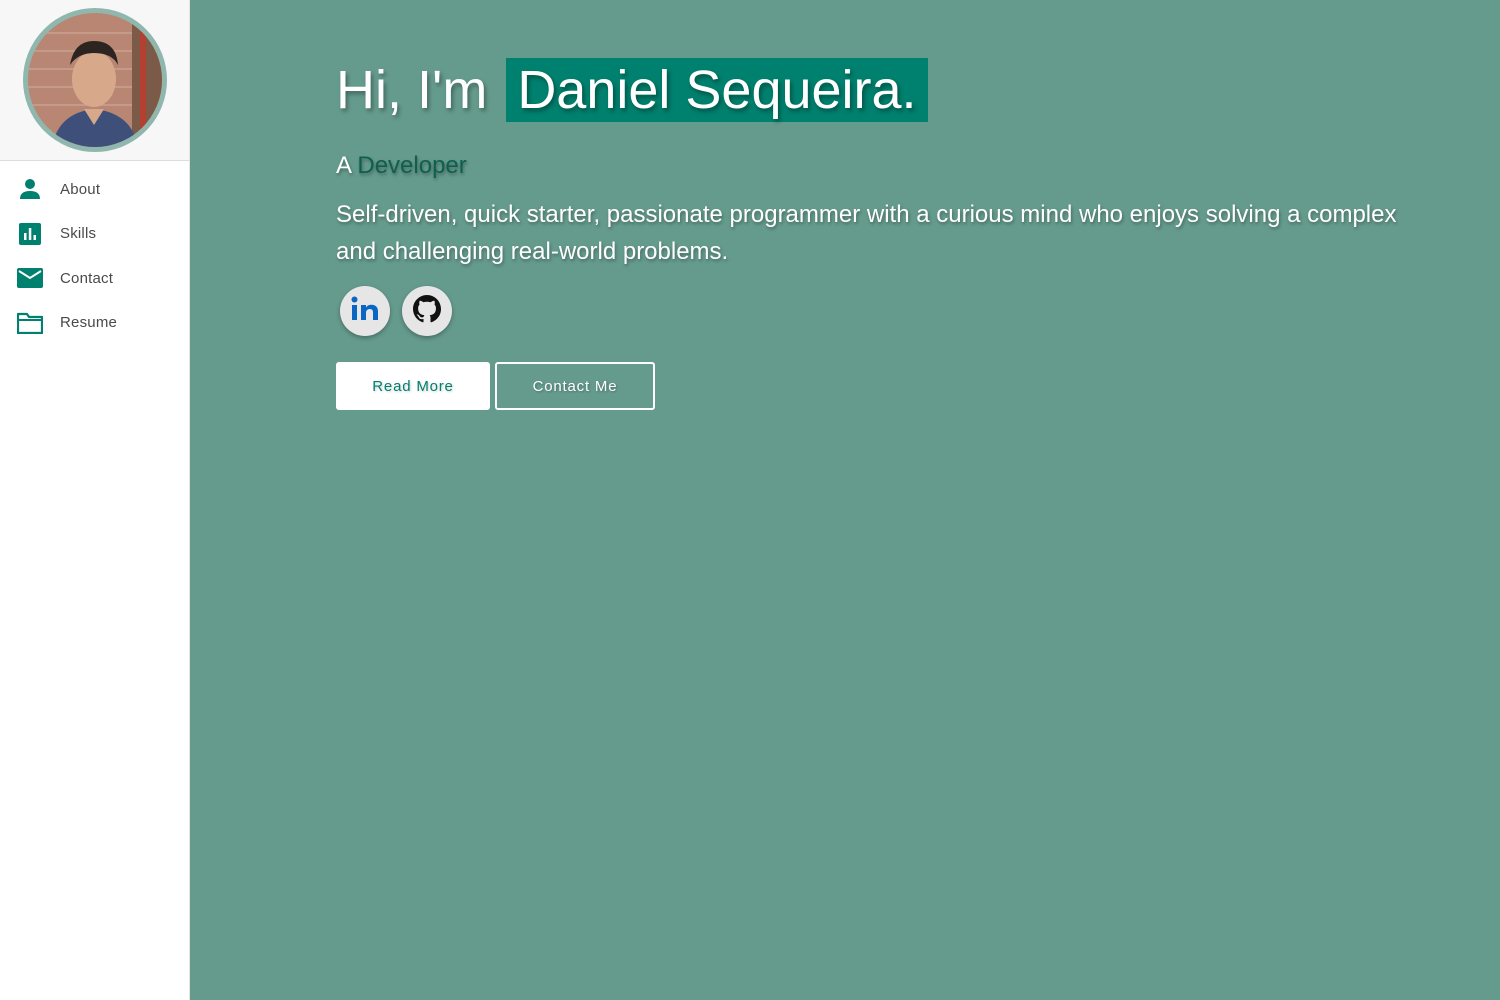 The height and width of the screenshot is (1000, 1500). Describe the element at coordinates (30, 234) in the screenshot. I see `bar-chart-icon` at that location.